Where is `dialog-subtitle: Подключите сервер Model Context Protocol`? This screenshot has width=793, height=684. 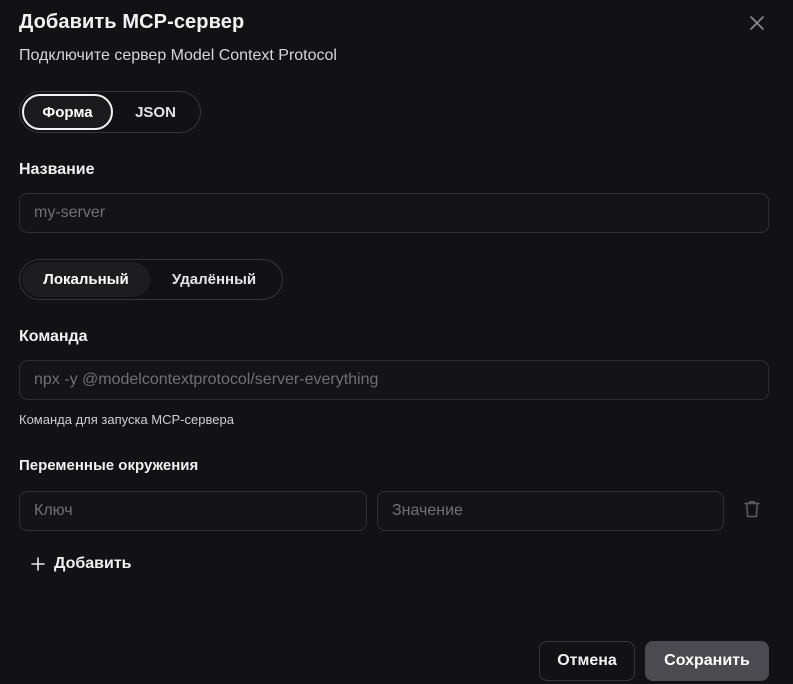 dialog-subtitle: Подключите сервер Model Context Protocol is located at coordinates (178, 55).